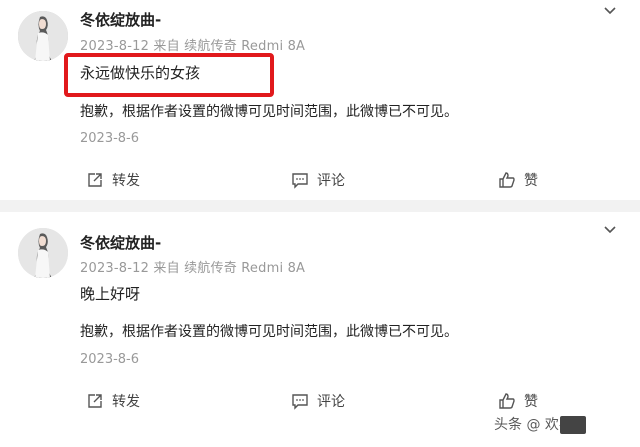 The image size is (640, 447). Describe the element at coordinates (169, 75) in the screenshot. I see `highlight-box` at that location.